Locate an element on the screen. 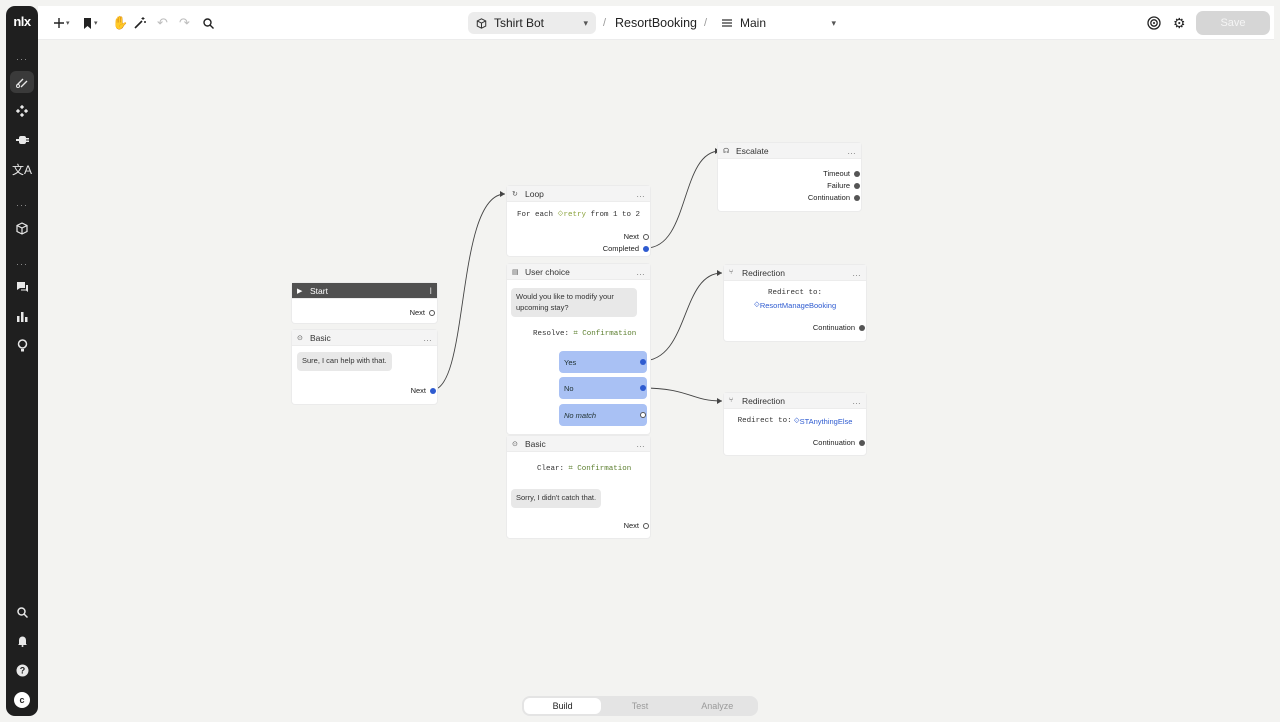  mode-switcher: Build Test Analyze is located at coordinates (640, 706).